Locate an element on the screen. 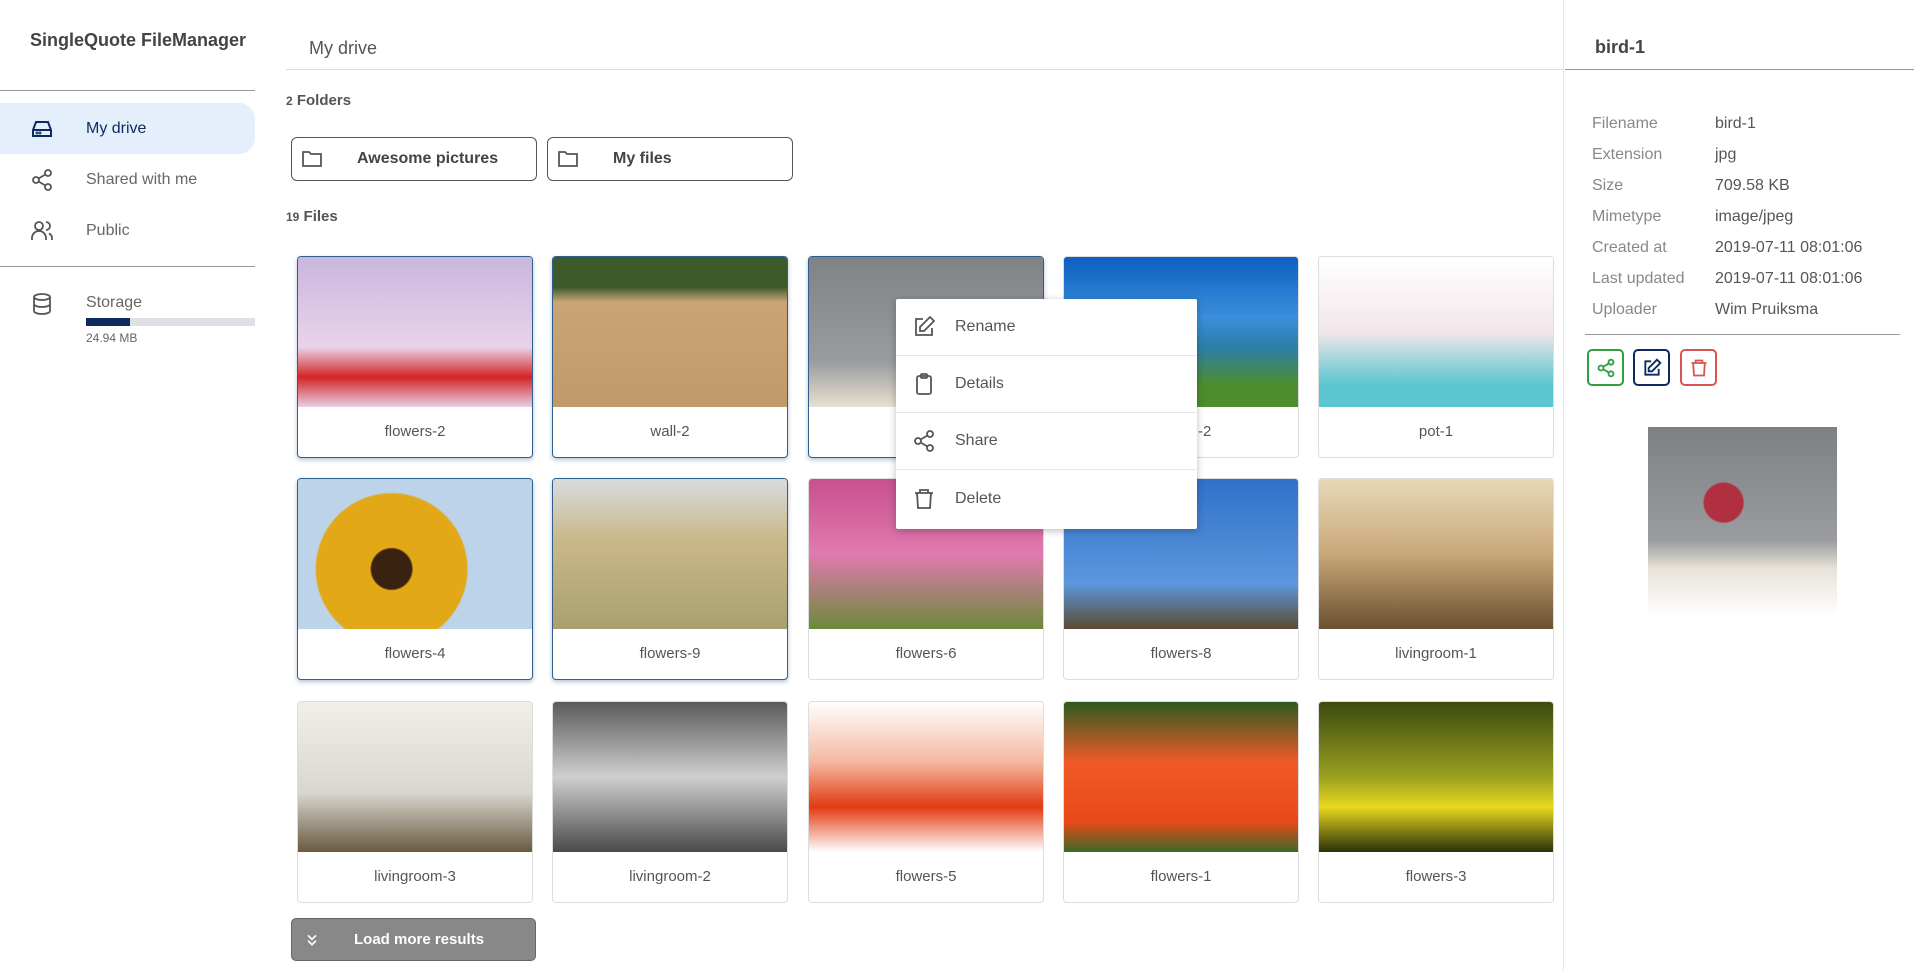 The image size is (1914, 971). file-card: flowers-2 is located at coordinates (415, 357).